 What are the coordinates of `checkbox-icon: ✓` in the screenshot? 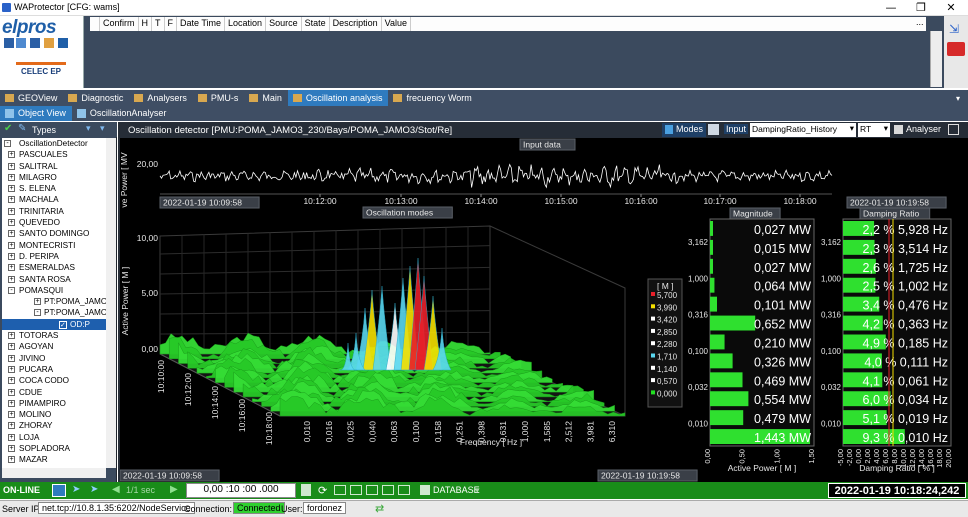 It's located at (63, 324).